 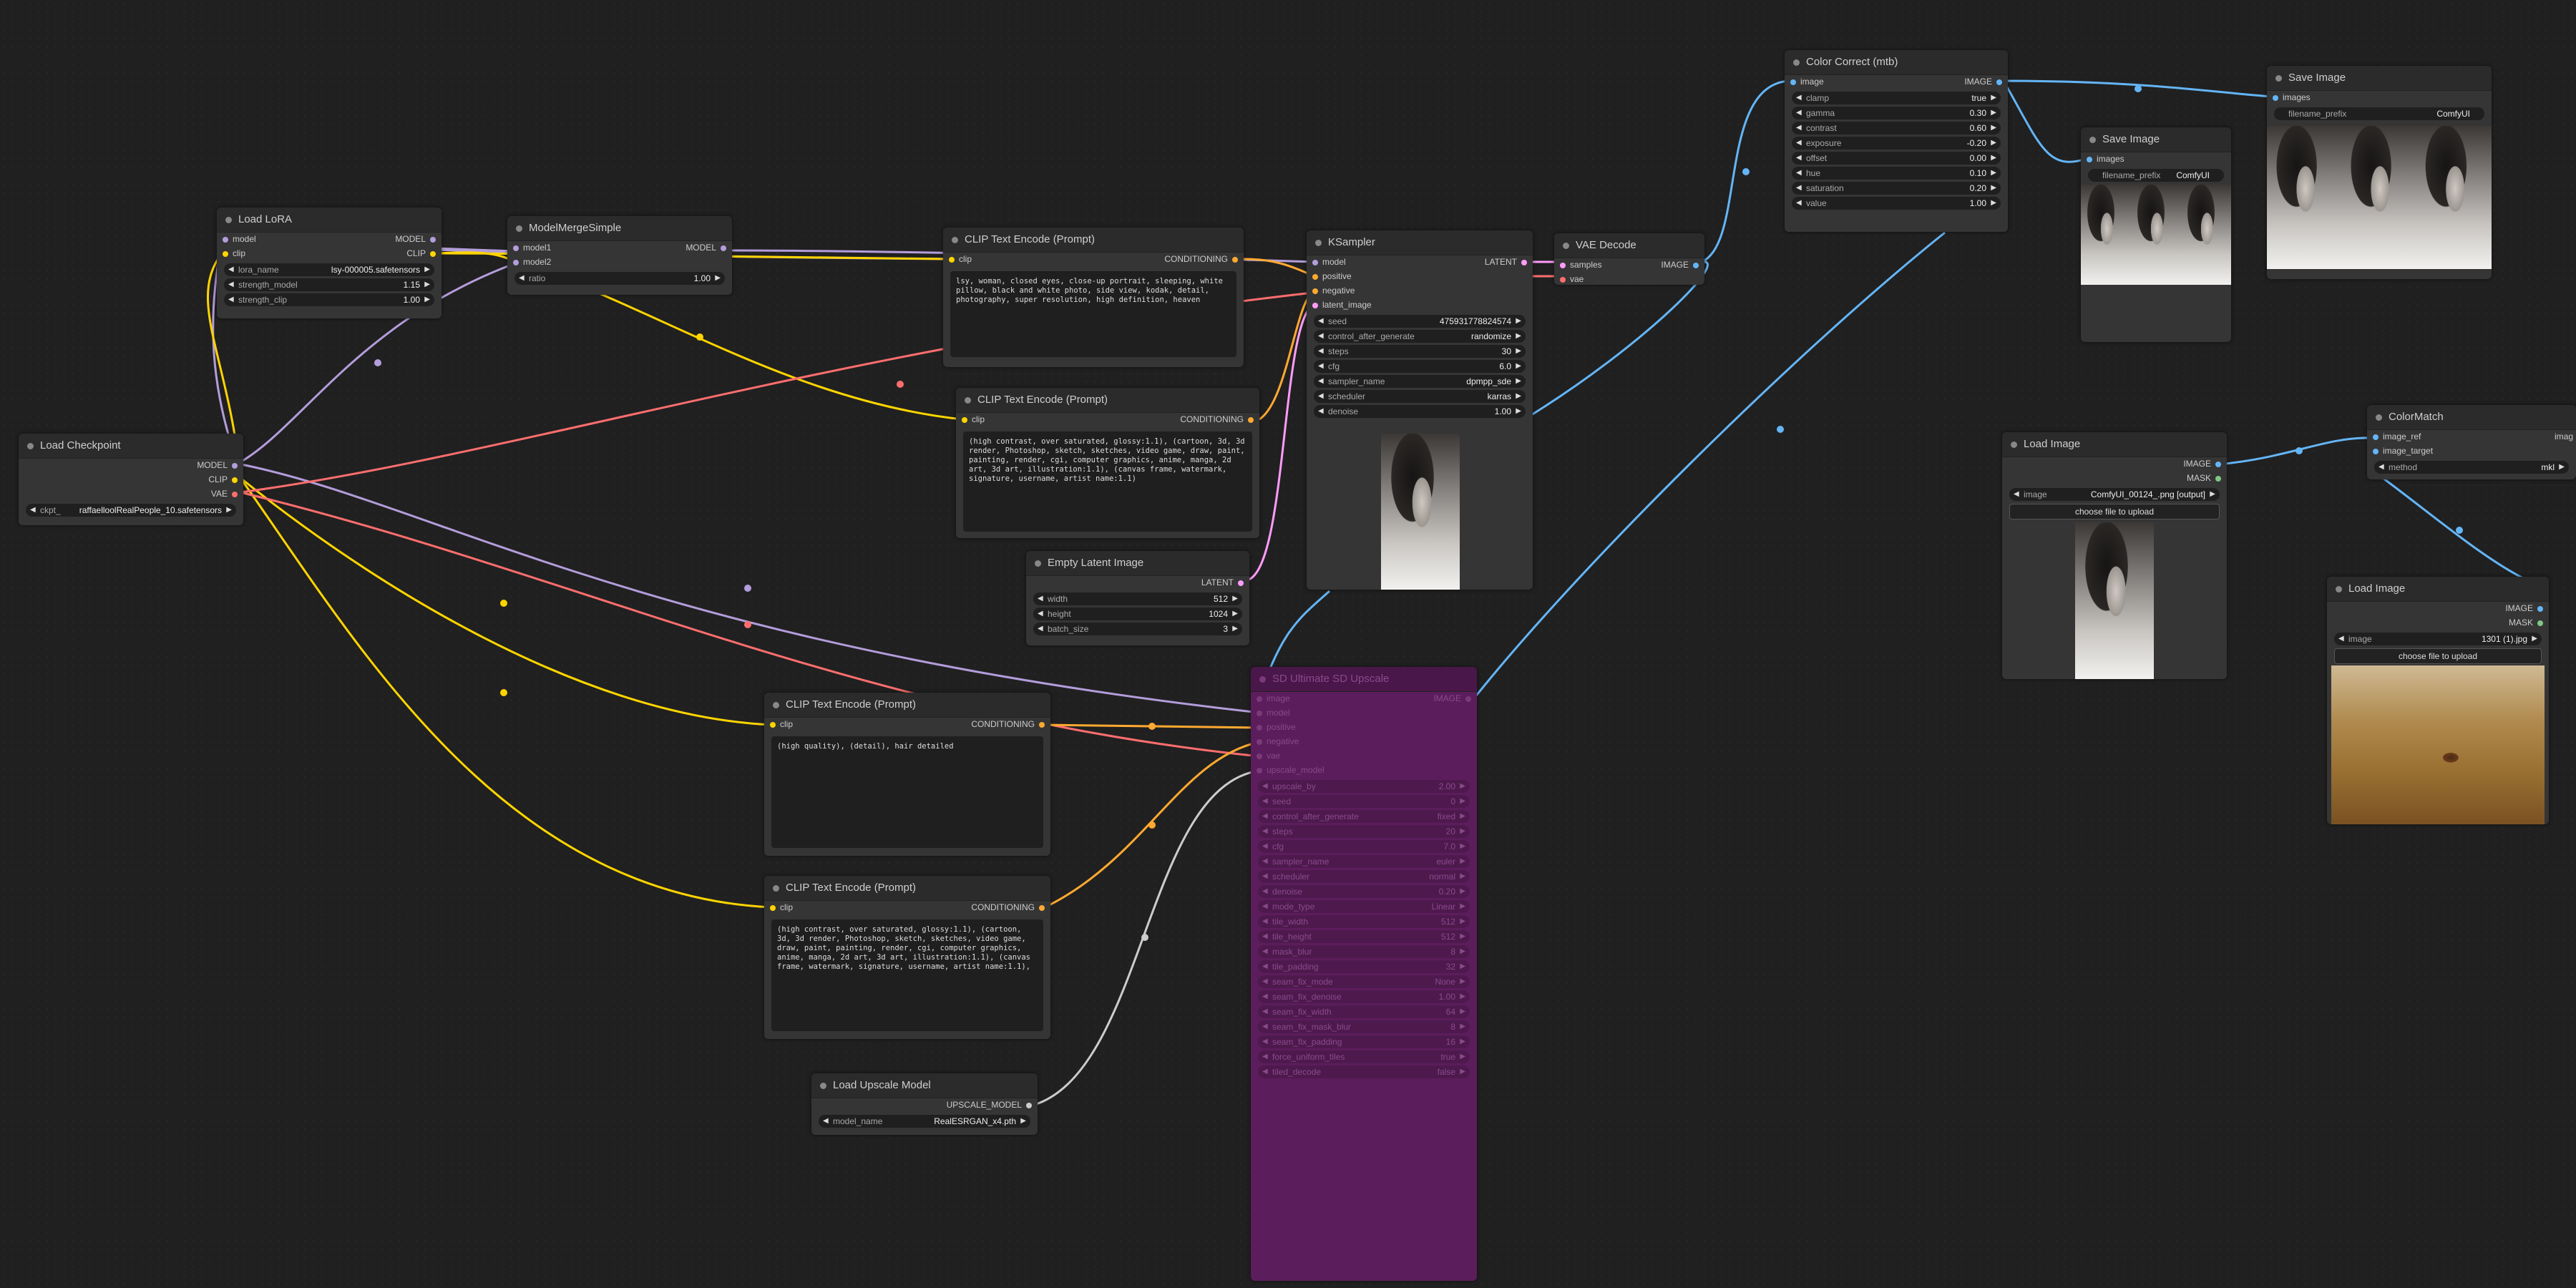 I want to click on widget-seed: ◀ seed 475931778824574 ▶, so click(x=1420, y=321).